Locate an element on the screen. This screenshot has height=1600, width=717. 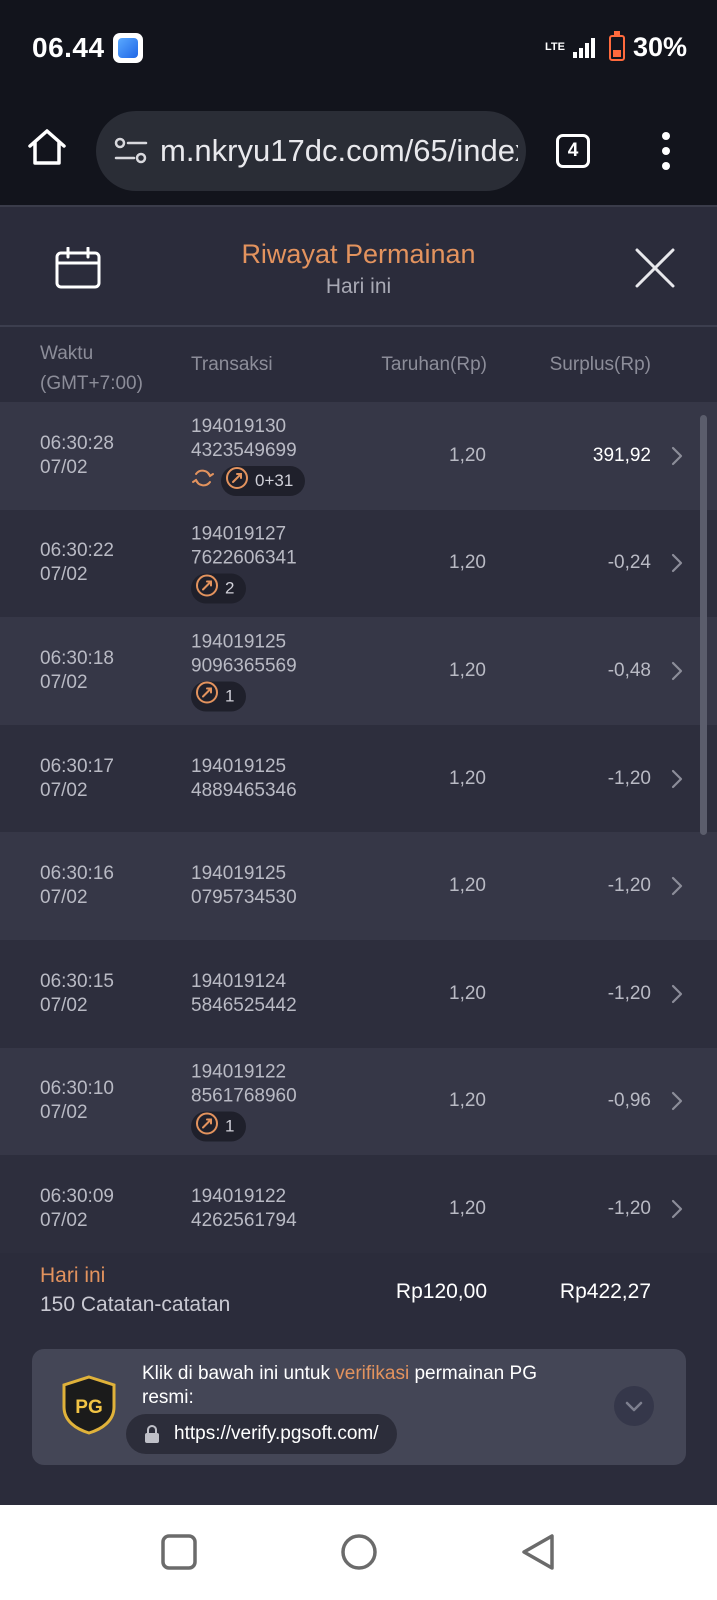
home-nav-icon is located at coordinates (359, 1552).